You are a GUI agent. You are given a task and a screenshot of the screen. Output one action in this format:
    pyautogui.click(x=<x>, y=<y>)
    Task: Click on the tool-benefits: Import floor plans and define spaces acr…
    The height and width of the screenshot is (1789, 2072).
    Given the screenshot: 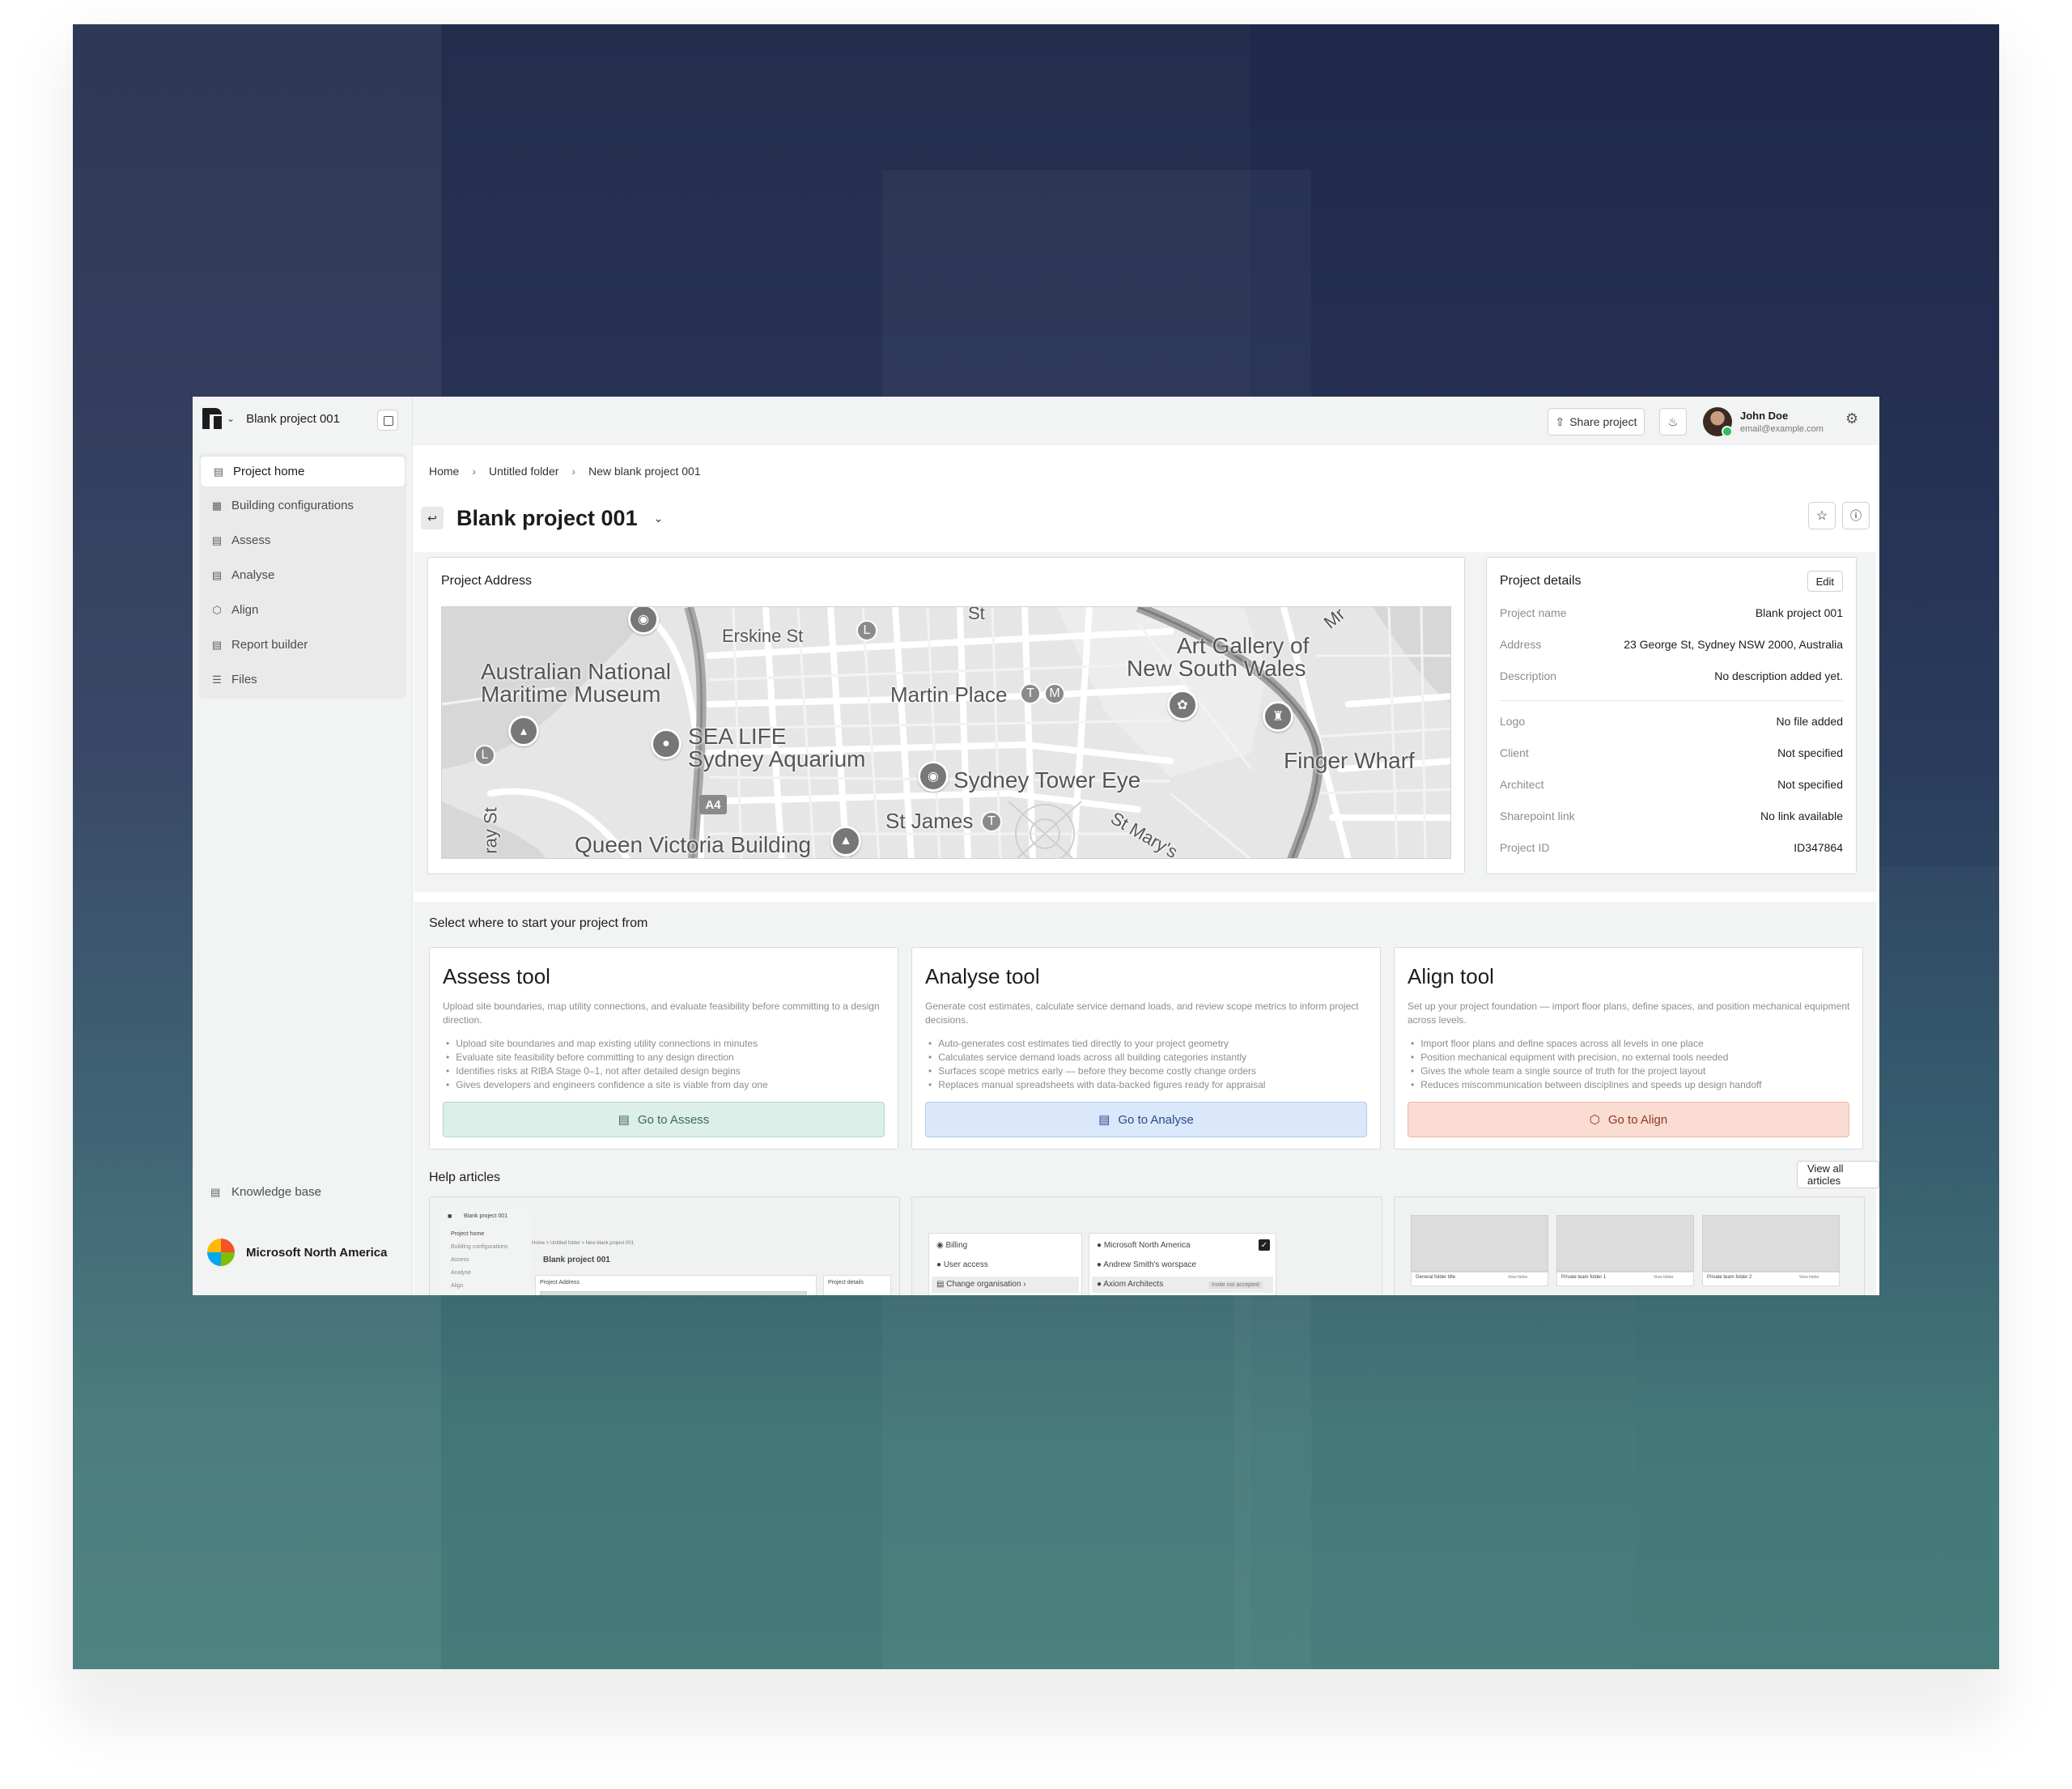 What is the action you would take?
    pyautogui.click(x=1629, y=1064)
    